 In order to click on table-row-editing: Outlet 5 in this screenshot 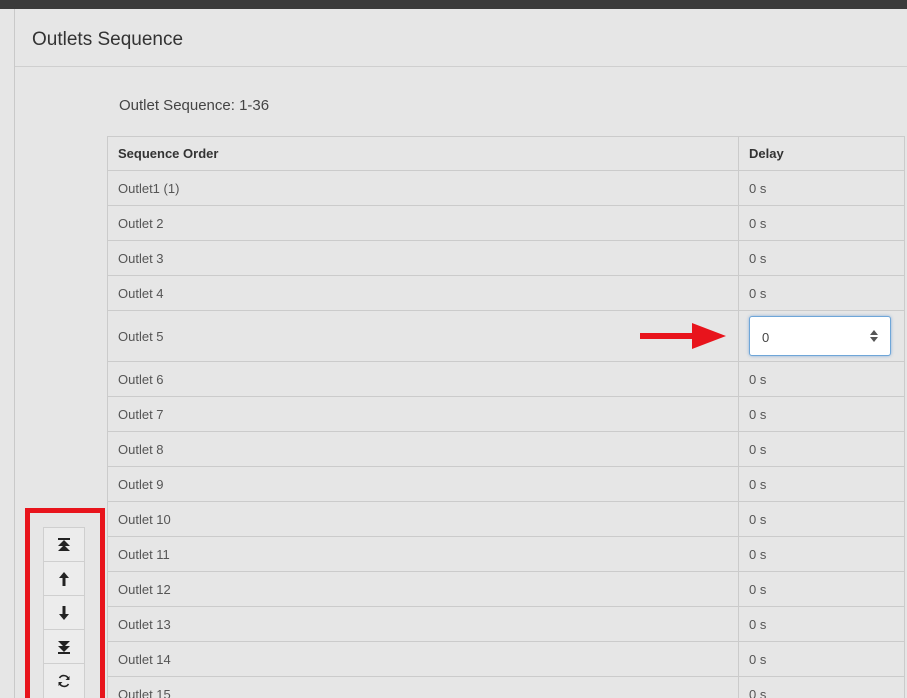, I will do `click(505, 336)`.